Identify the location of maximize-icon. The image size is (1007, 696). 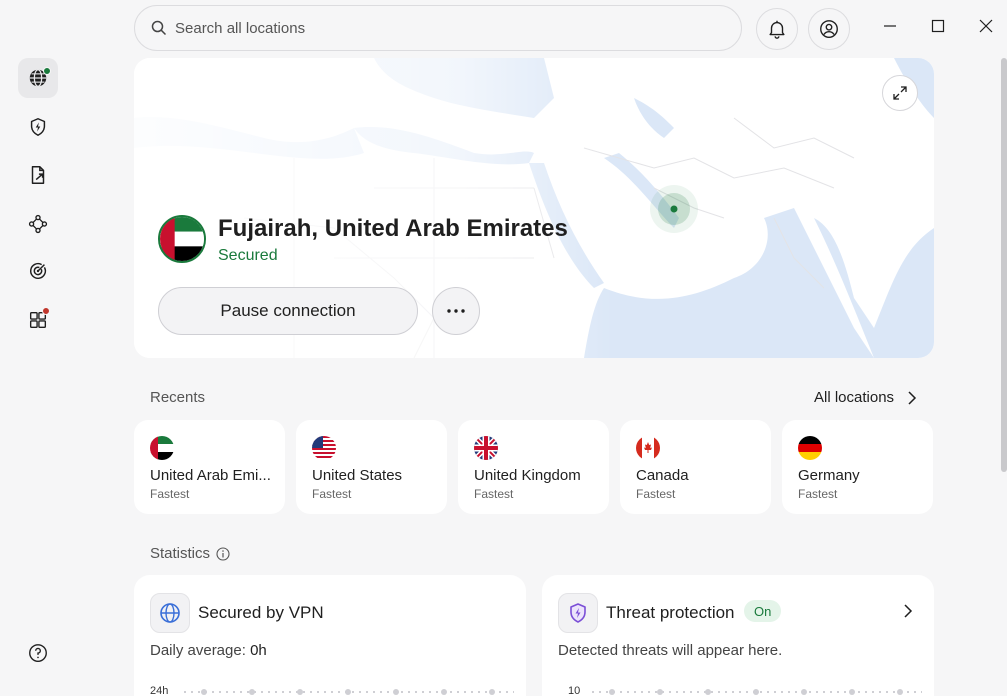
(938, 26).